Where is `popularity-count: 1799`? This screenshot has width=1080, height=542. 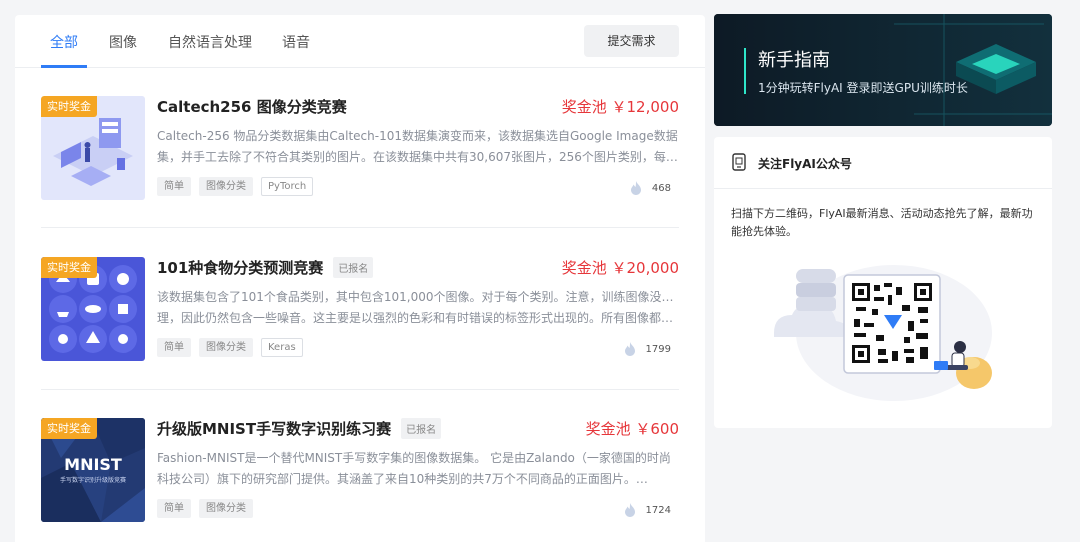 popularity-count: 1799 is located at coordinates (646, 349).